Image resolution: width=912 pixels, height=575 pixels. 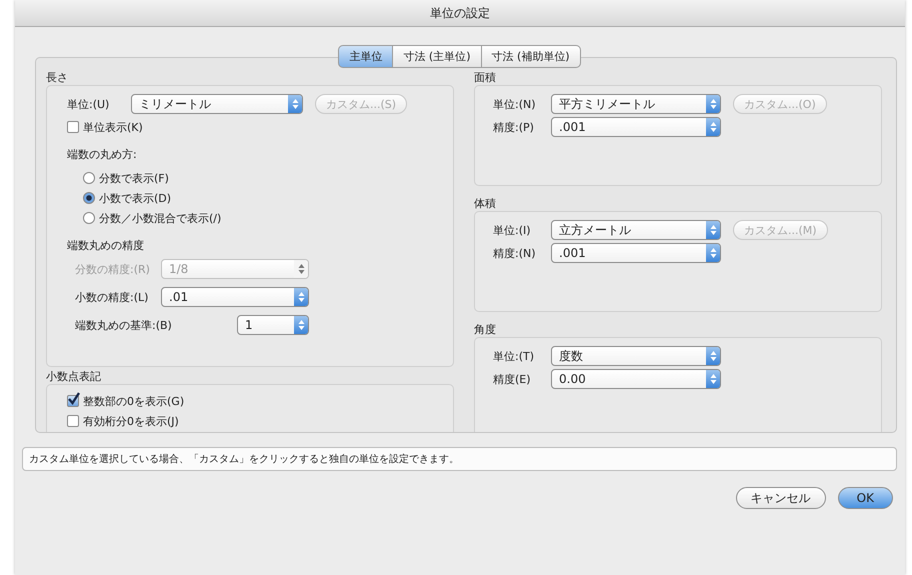 What do you see at coordinates (102, 154) in the screenshot?
I see `section-label: 端数の丸め方:` at bounding box center [102, 154].